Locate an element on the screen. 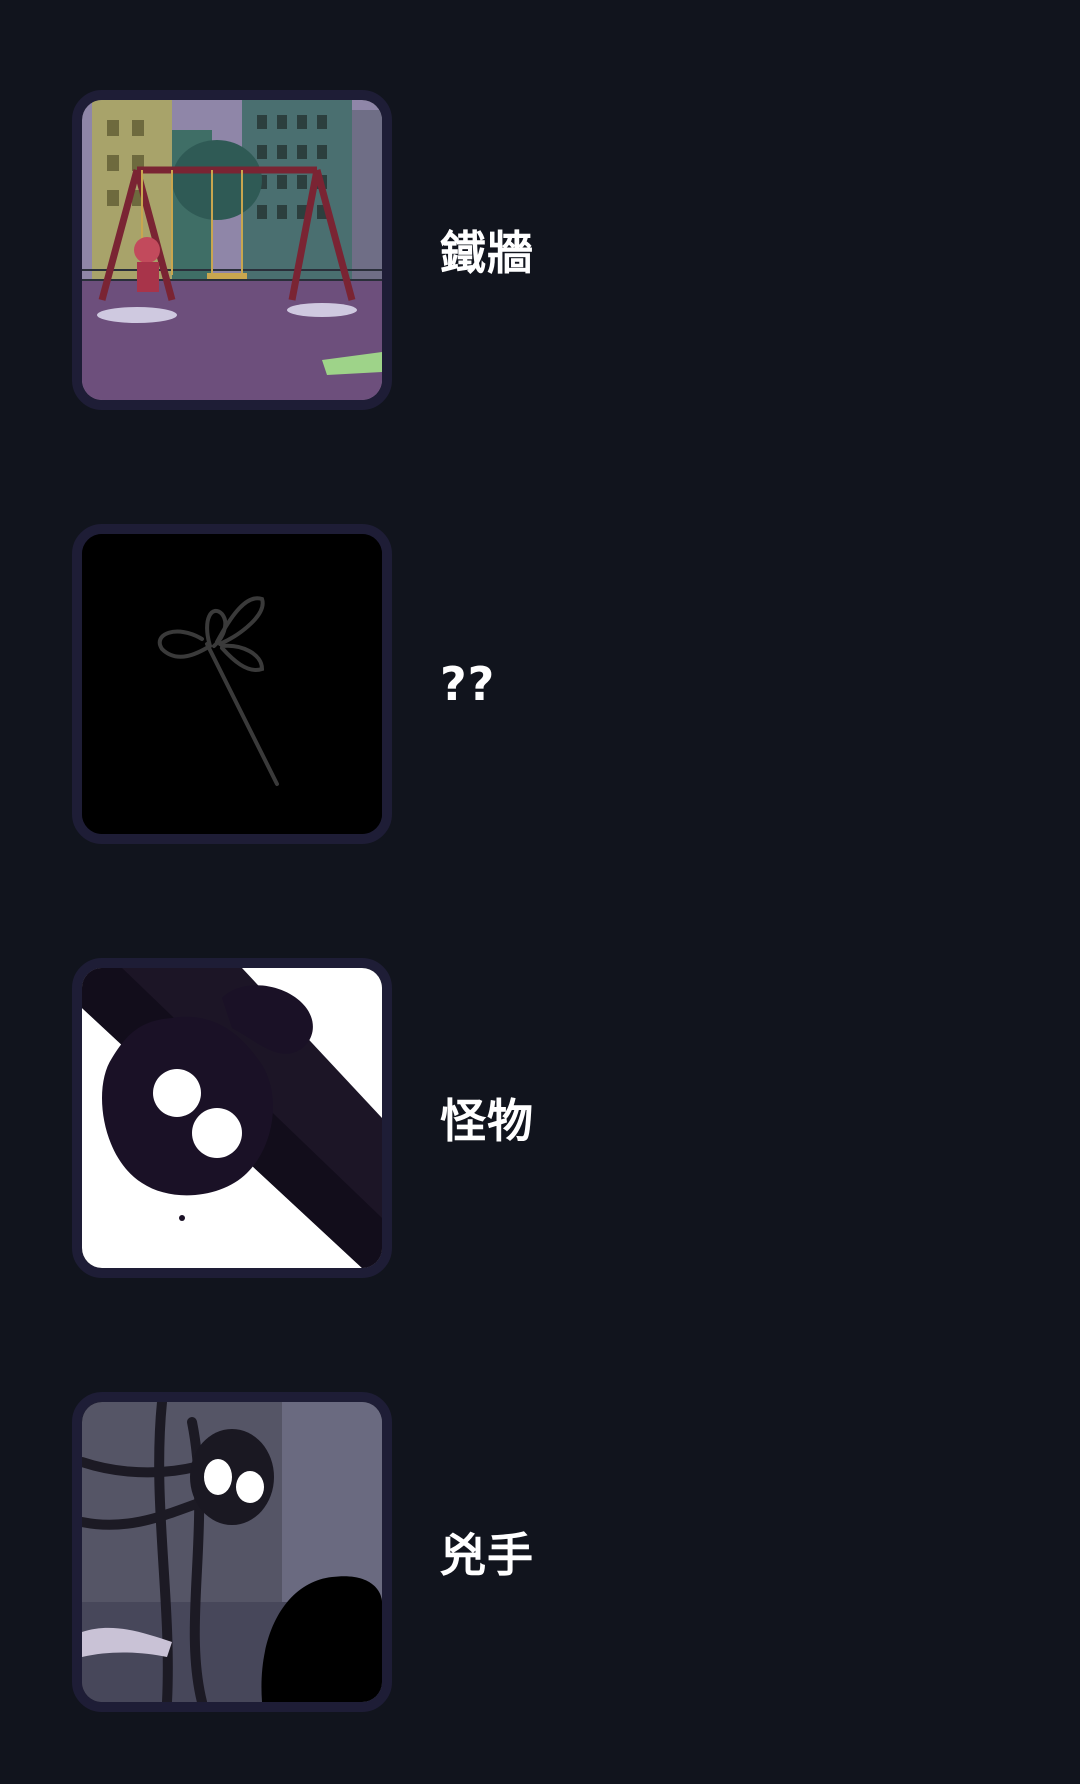 This screenshot has height=1784, width=1080. list-item: 兇手 is located at coordinates (522, 1552).